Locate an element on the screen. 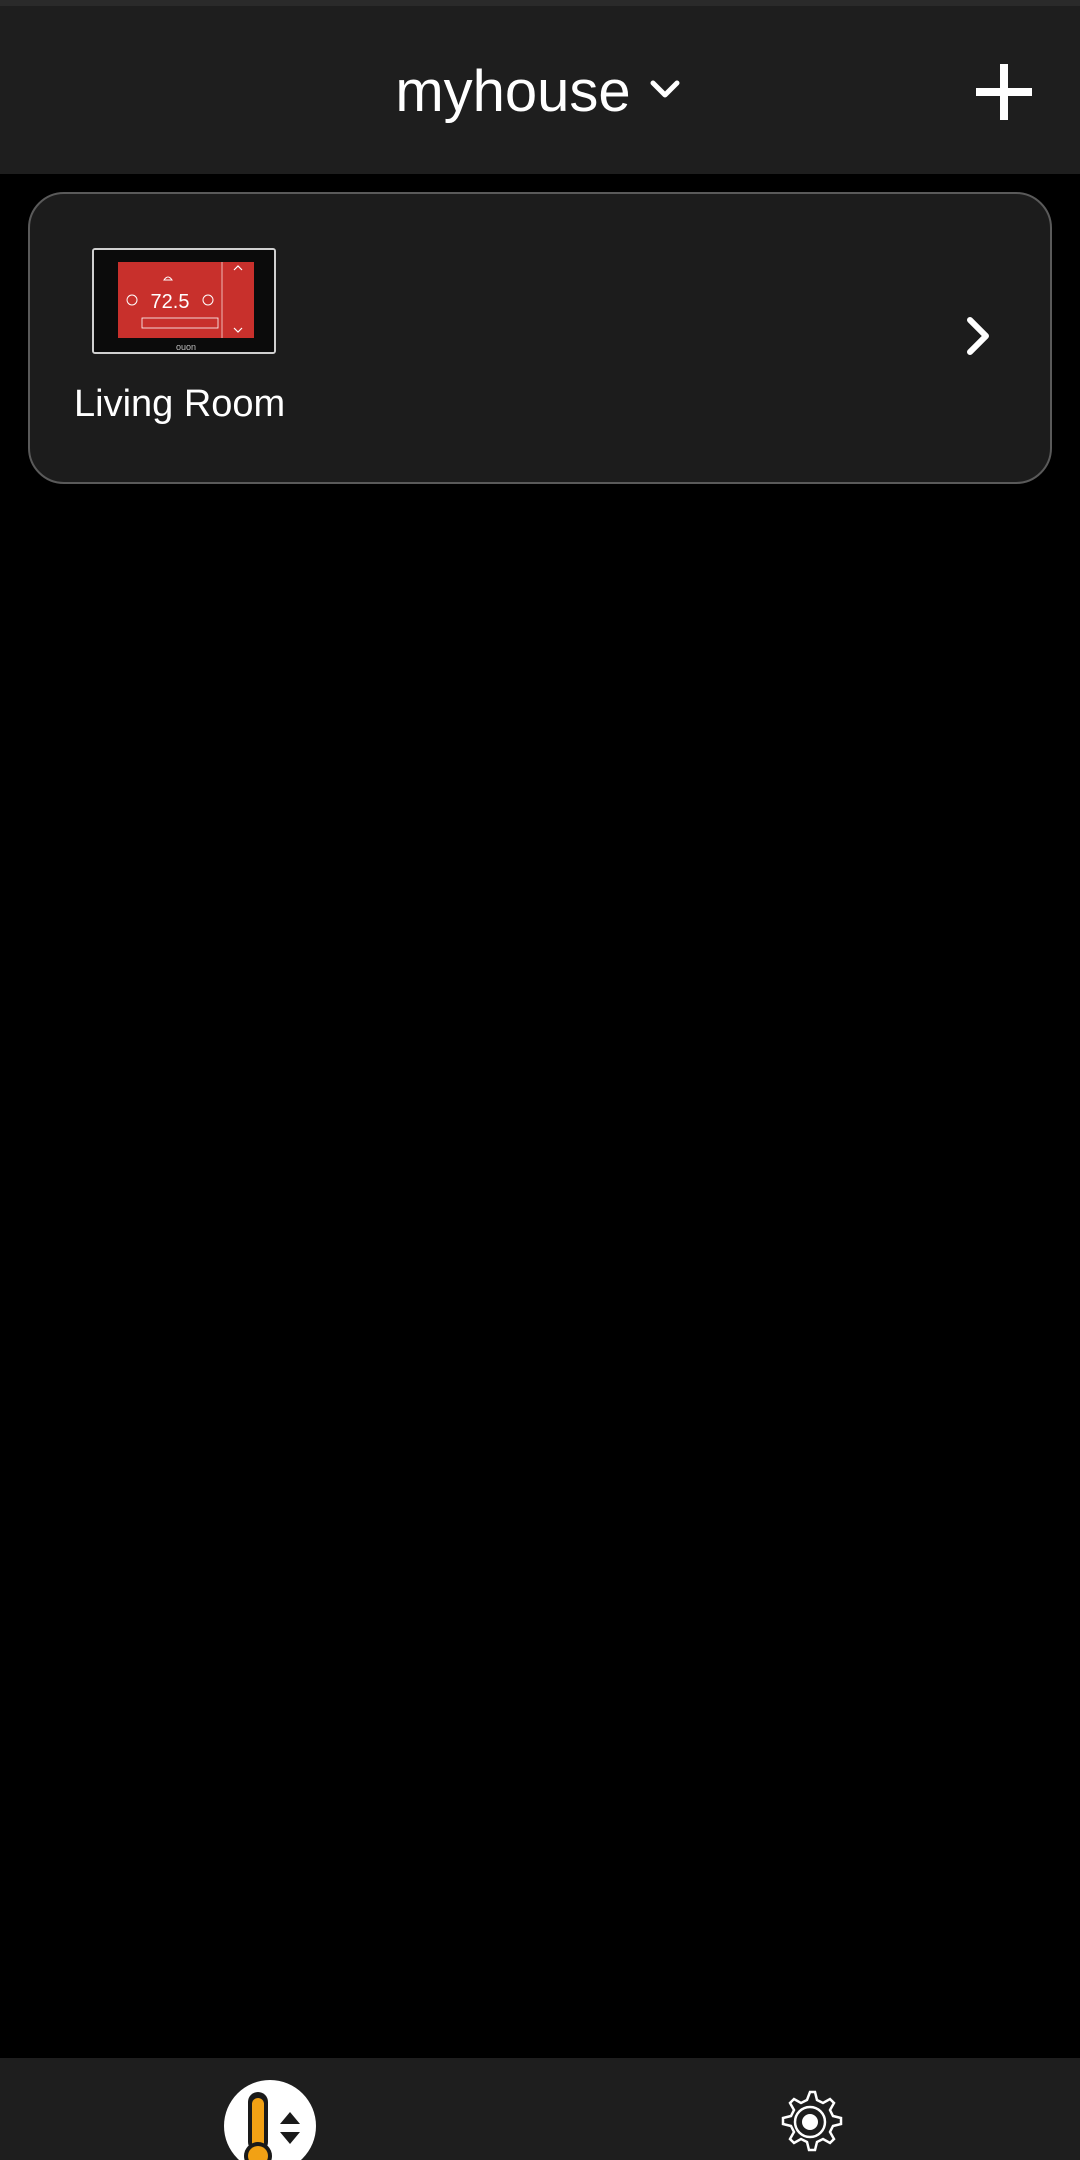 This screenshot has height=2160, width=1080. tab-thermostats is located at coordinates (270, 2120).